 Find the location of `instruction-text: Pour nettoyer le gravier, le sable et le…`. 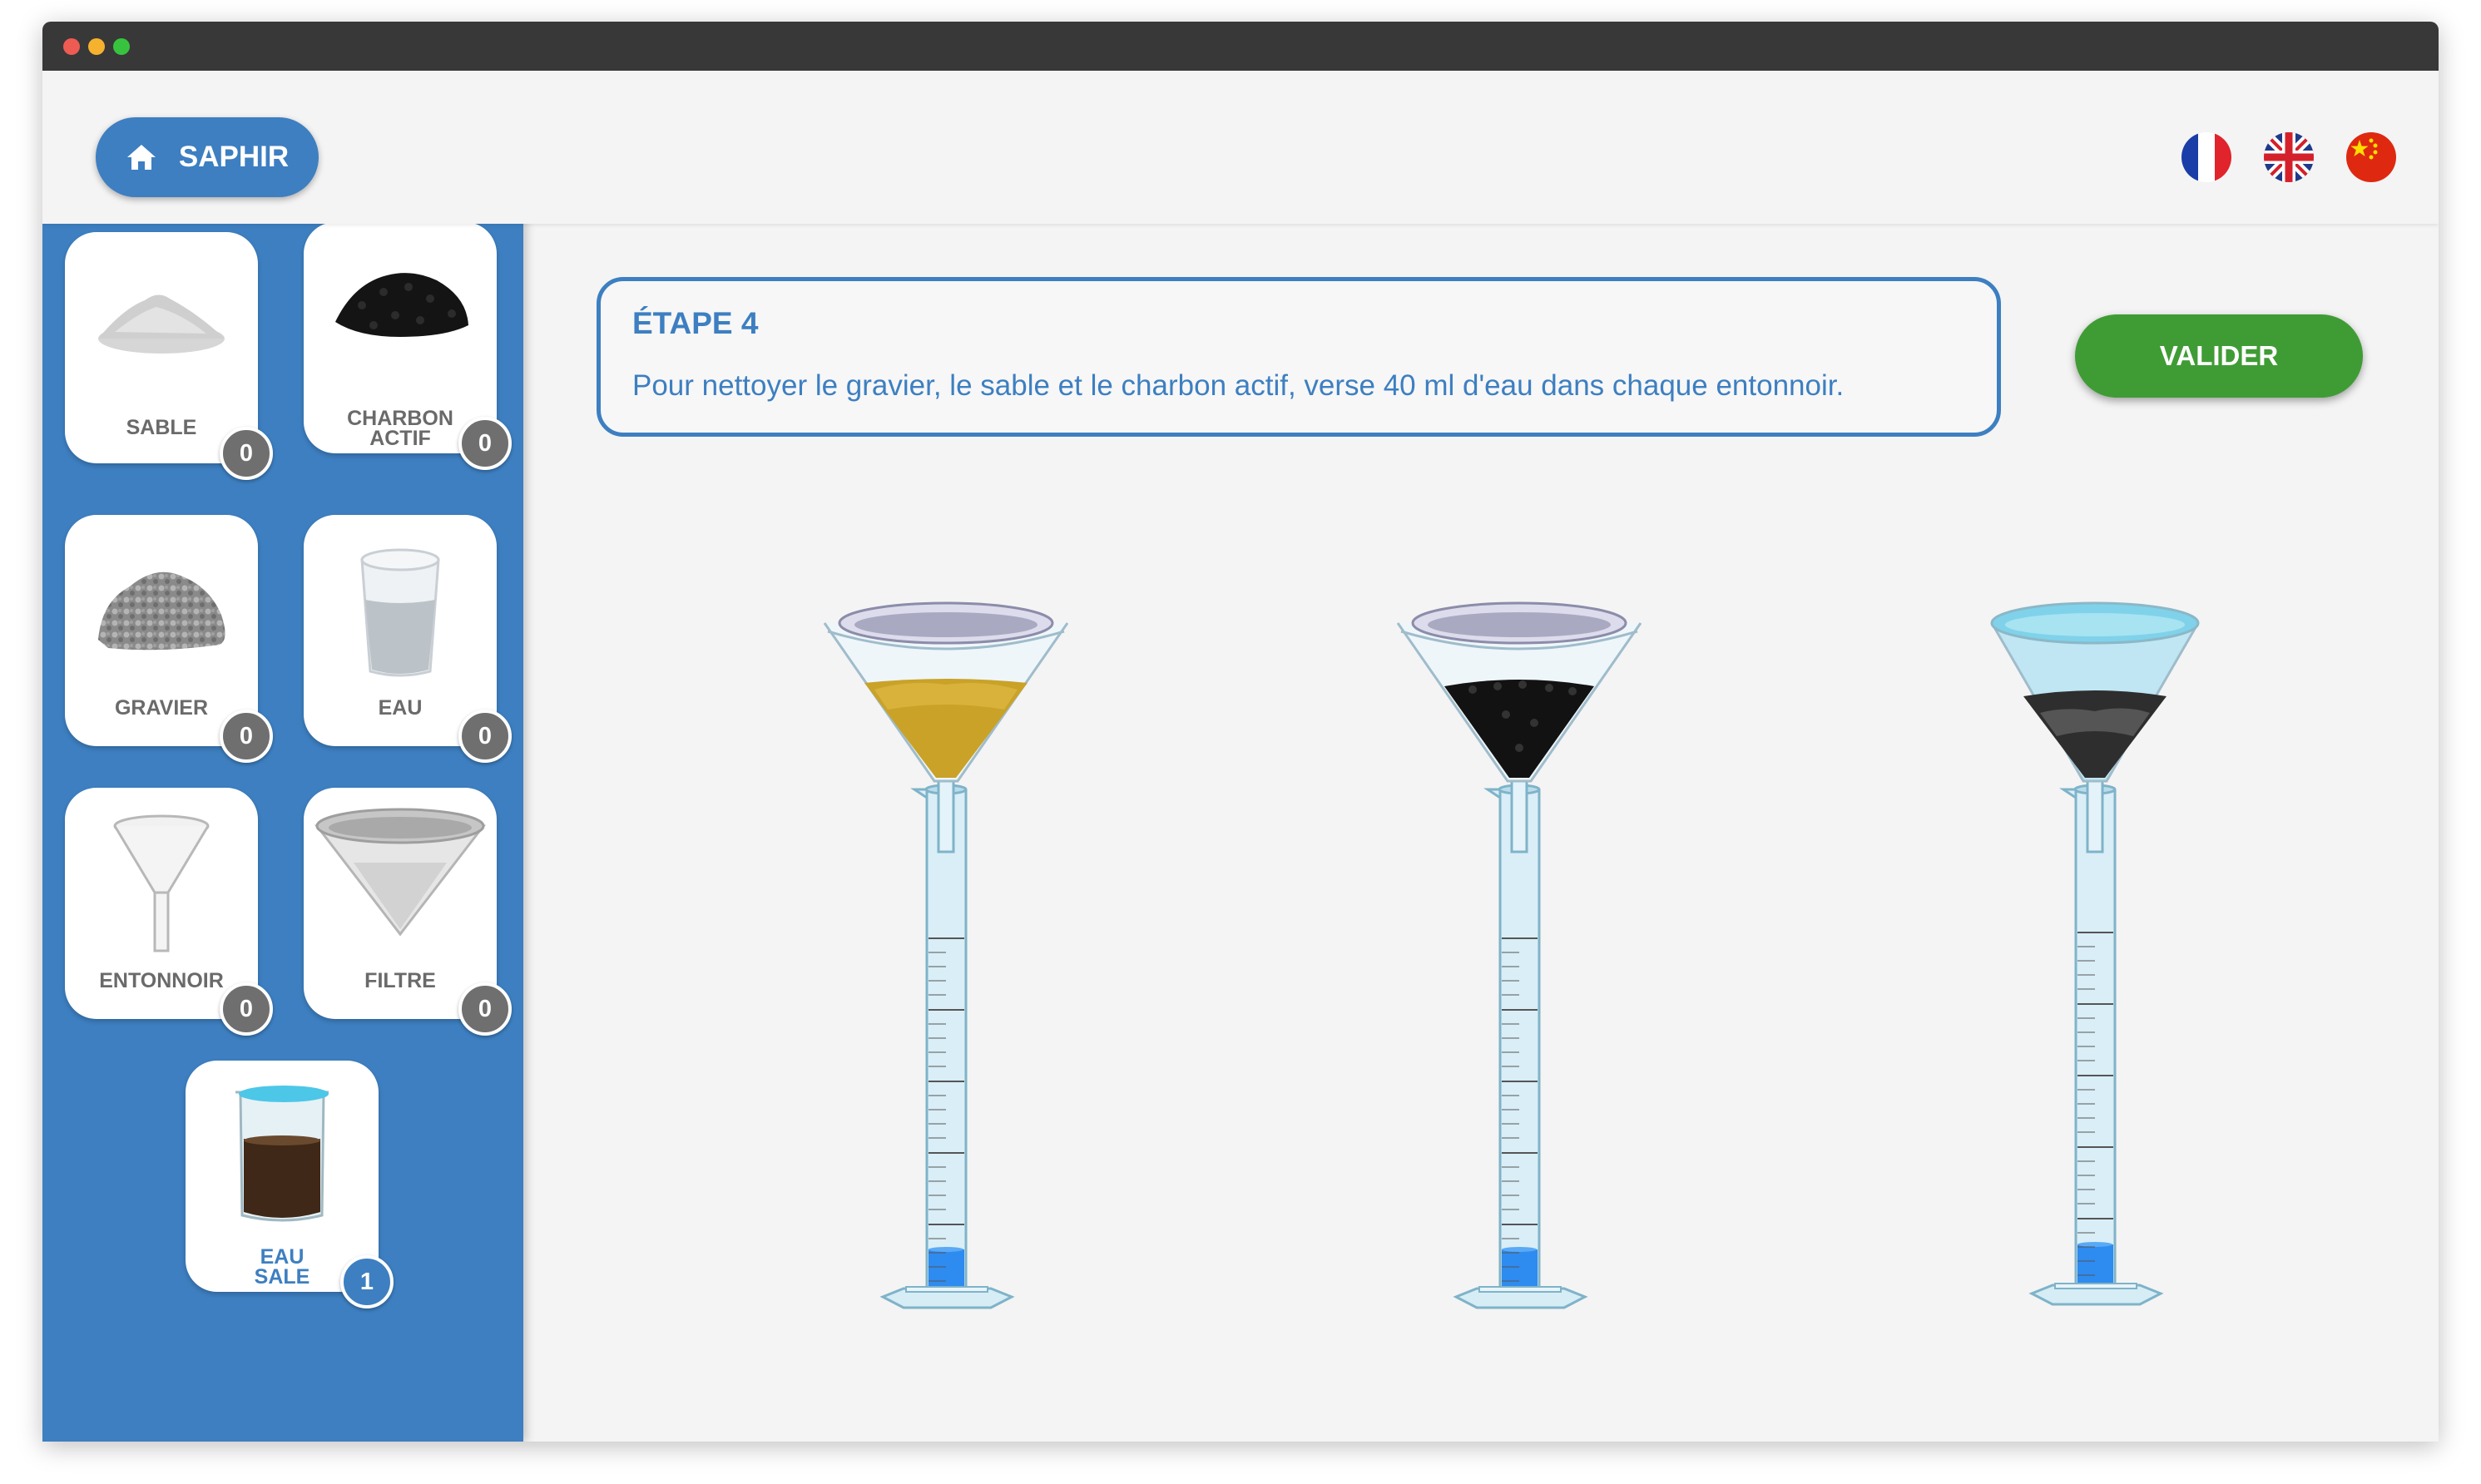

instruction-text: Pour nettoyer le gravier, le sable et le… is located at coordinates (1238, 385).